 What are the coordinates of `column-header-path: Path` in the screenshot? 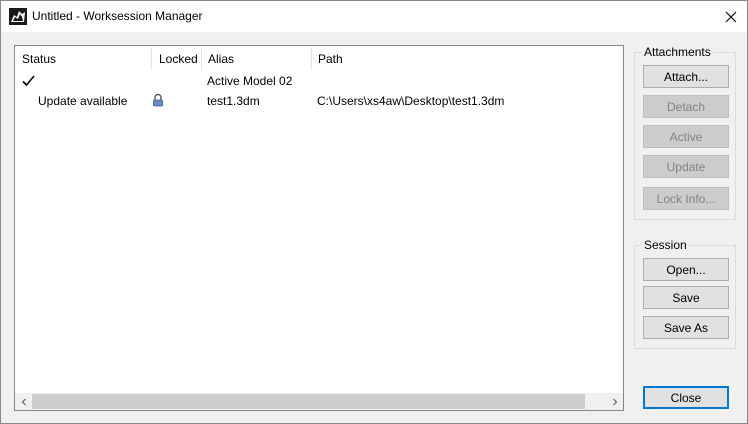 It's located at (467, 59).